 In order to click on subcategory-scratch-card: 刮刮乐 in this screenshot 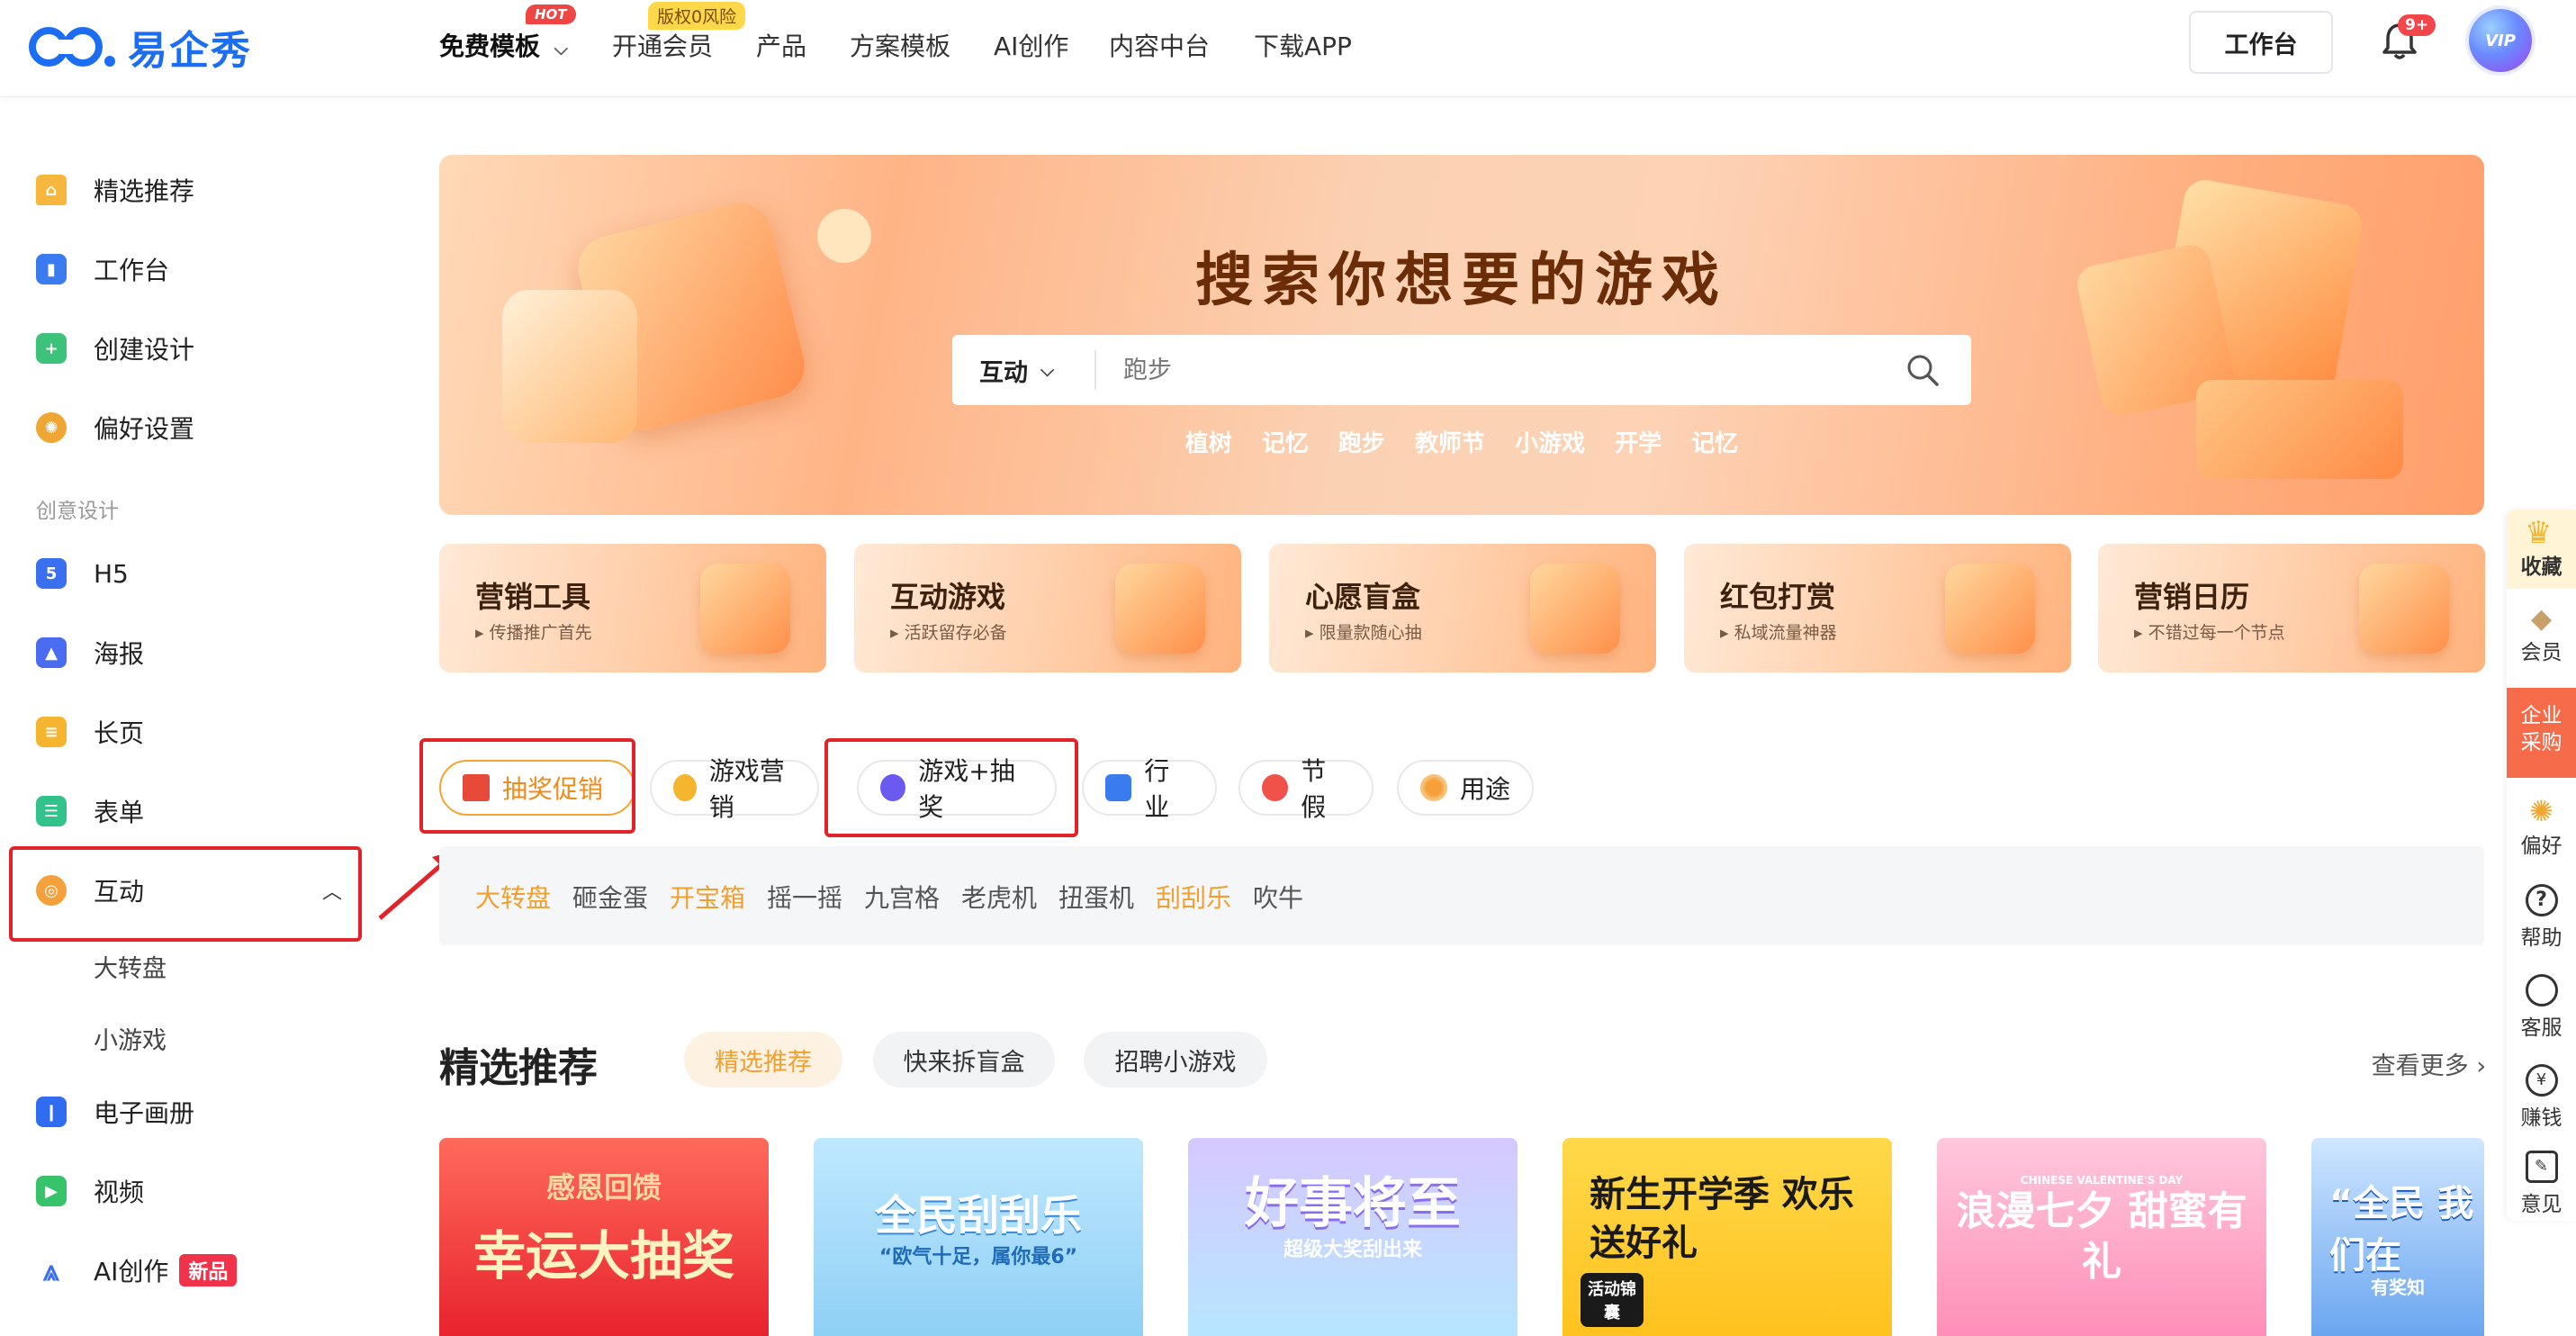, I will do `click(1193, 897)`.